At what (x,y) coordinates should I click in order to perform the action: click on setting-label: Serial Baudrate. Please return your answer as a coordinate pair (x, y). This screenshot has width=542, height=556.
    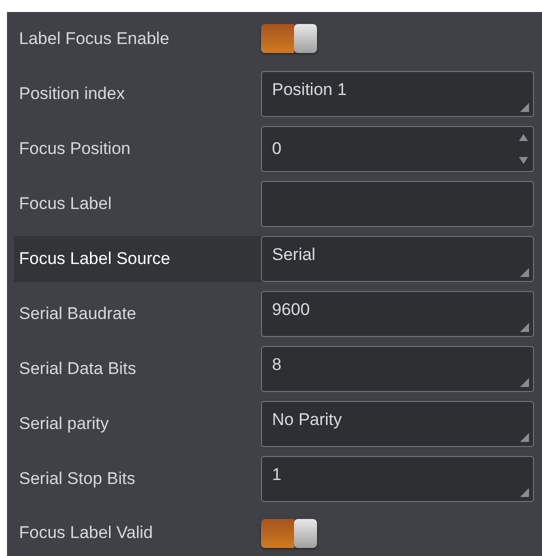
    Looking at the image, I should click on (78, 314).